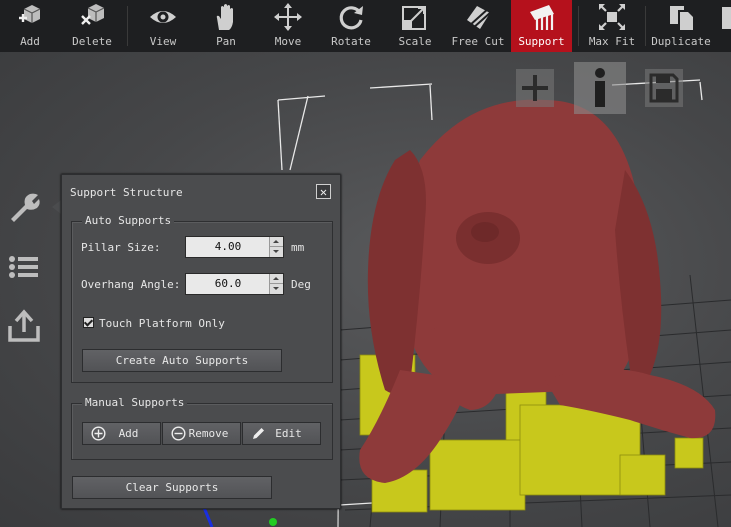 This screenshot has height=527, width=731. I want to click on delete-model-button: Delete, so click(92, 26).